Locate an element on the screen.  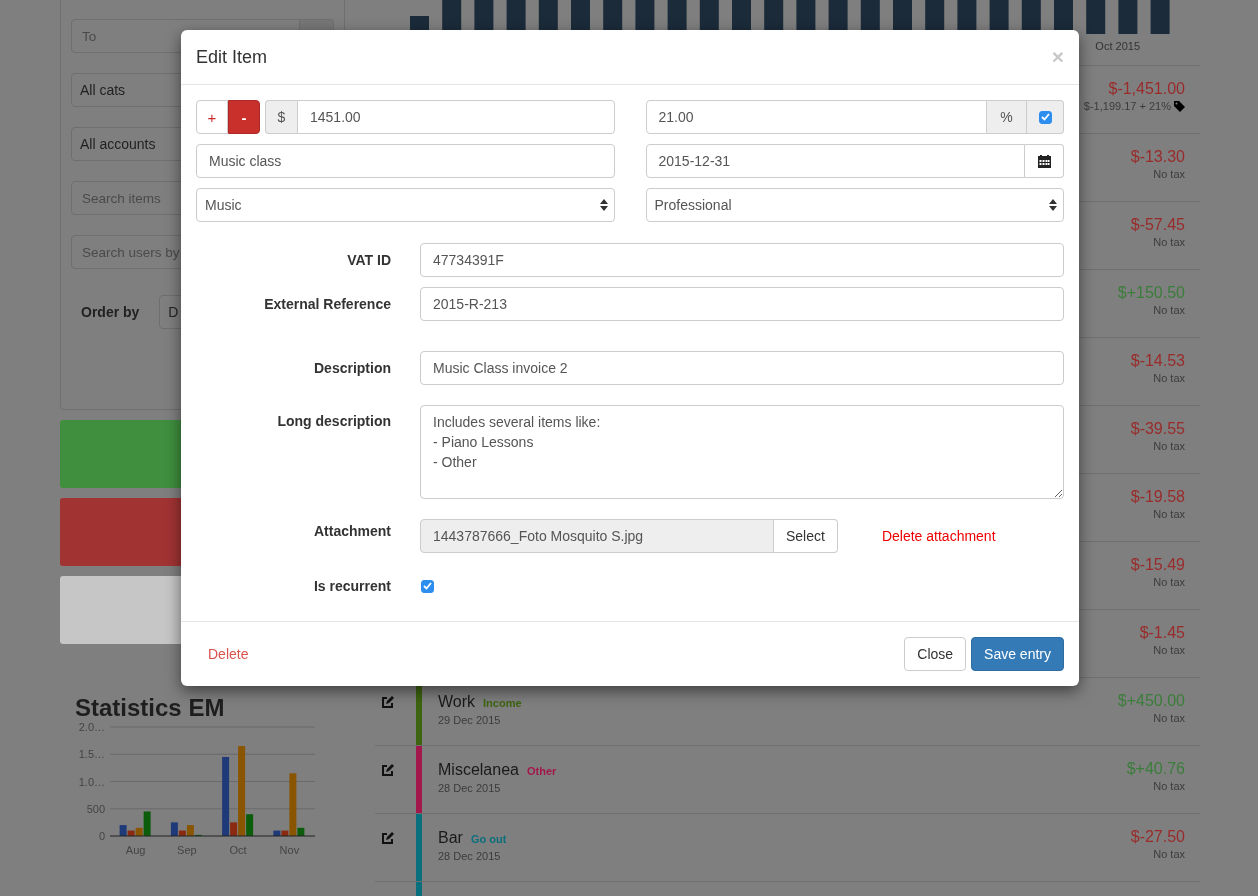
entry-amount: $+150.50 is located at coordinates (1151, 293).